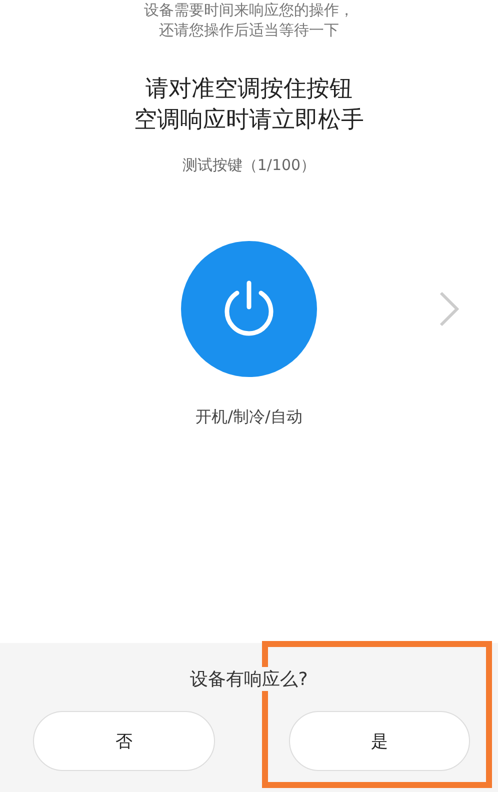 The image size is (498, 792). What do you see at coordinates (379, 741) in the screenshot?
I see `answer-button: 是` at bounding box center [379, 741].